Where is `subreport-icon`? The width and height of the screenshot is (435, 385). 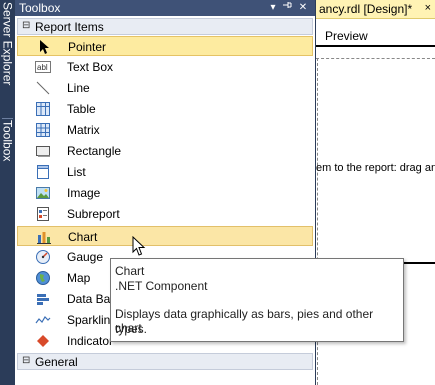 subreport-icon is located at coordinates (43, 214).